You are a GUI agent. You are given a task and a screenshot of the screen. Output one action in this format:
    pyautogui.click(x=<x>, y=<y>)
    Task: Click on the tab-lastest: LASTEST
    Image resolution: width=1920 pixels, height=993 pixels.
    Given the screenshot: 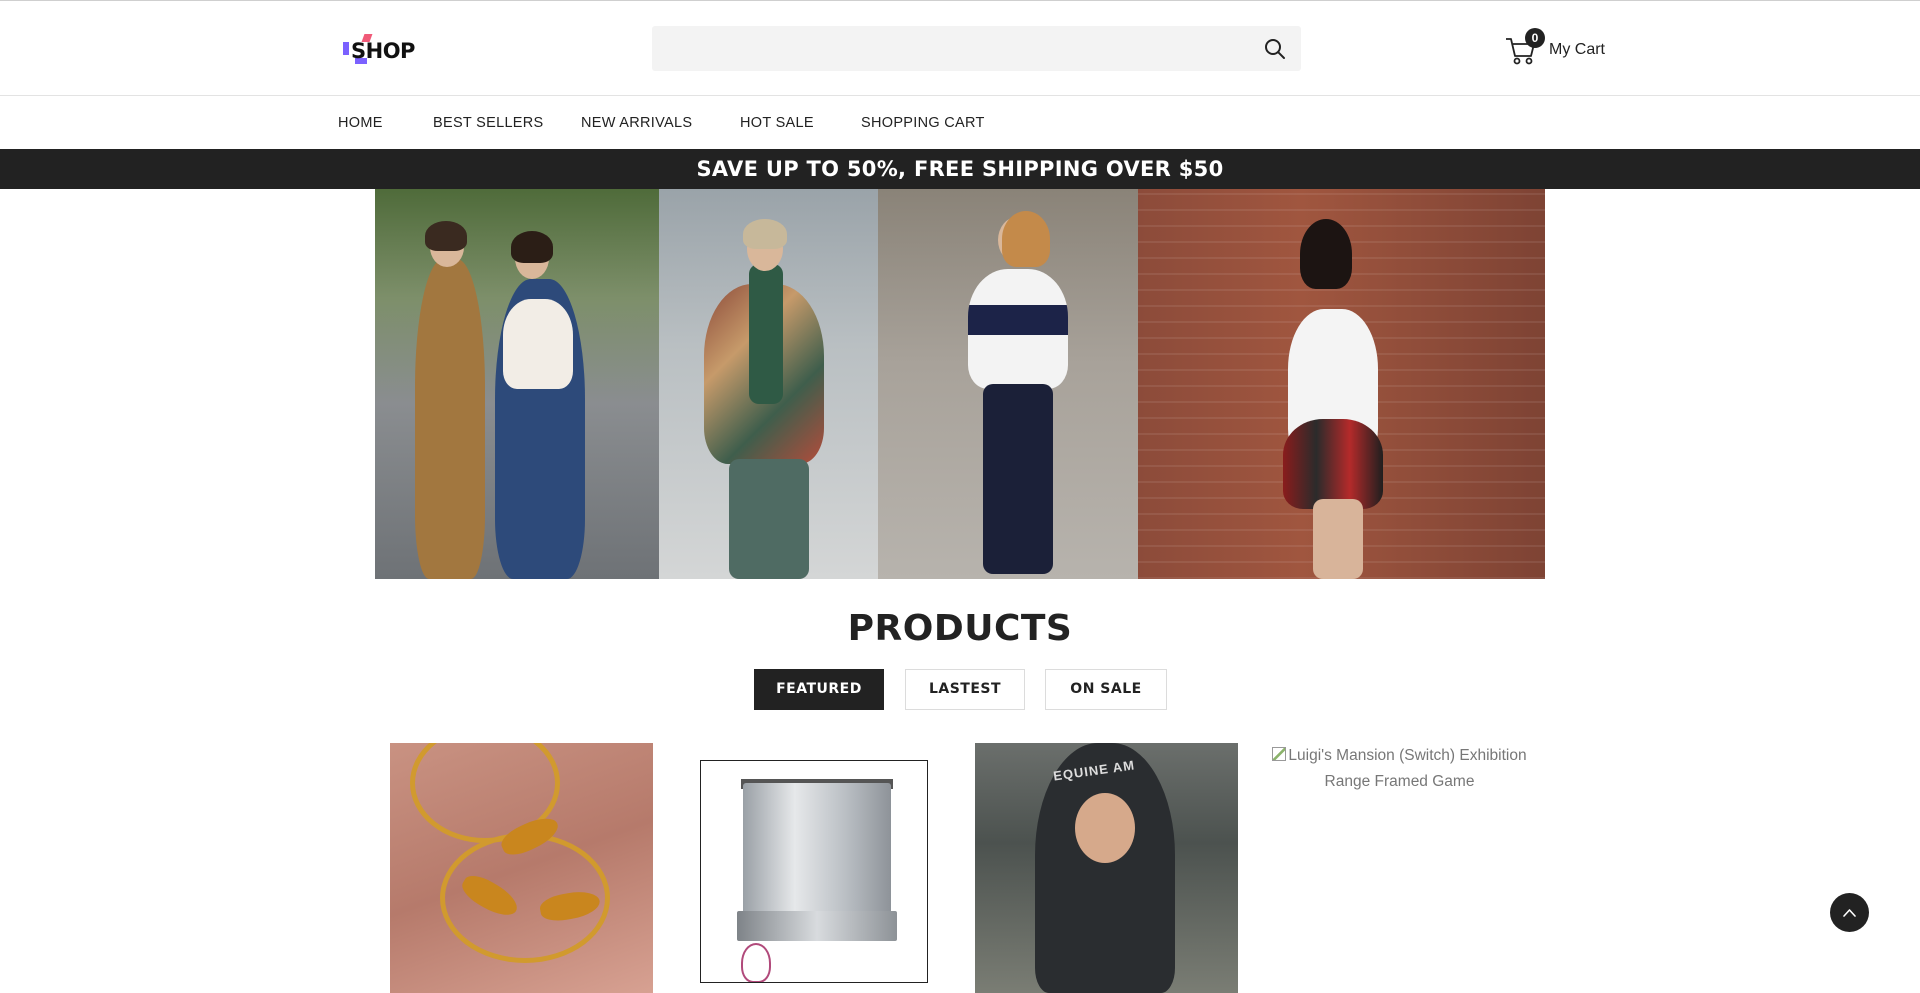 What is the action you would take?
    pyautogui.click(x=965, y=689)
    